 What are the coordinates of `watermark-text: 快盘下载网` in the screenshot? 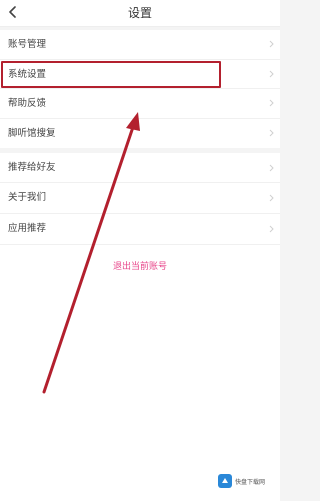 It's located at (250, 482).